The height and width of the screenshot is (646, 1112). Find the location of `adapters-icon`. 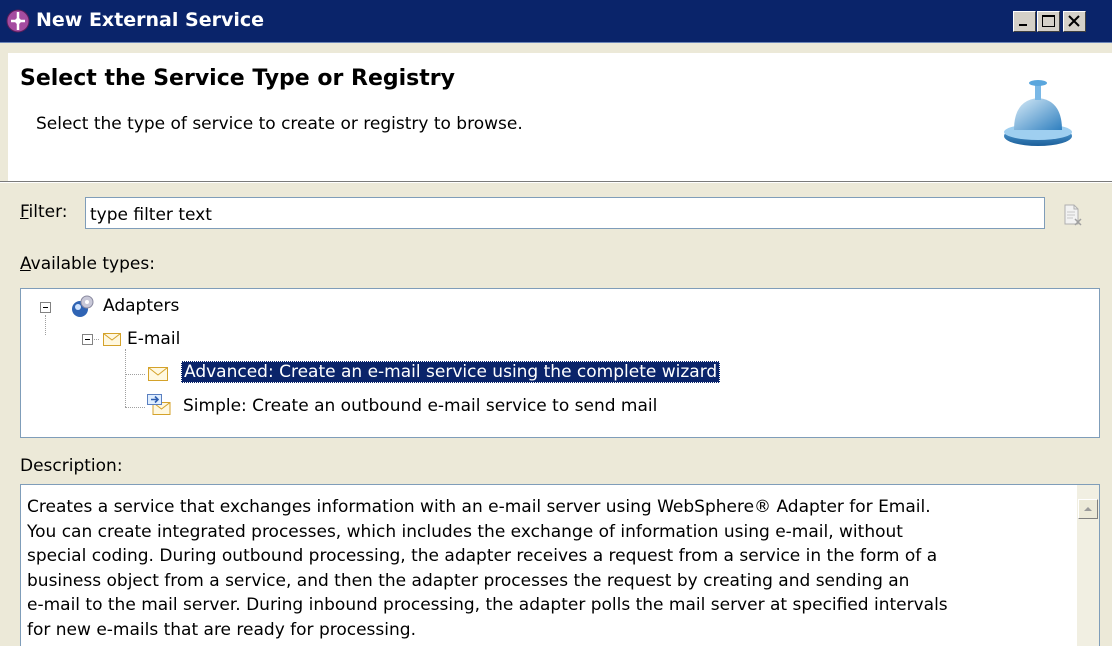

adapters-icon is located at coordinates (82, 309).